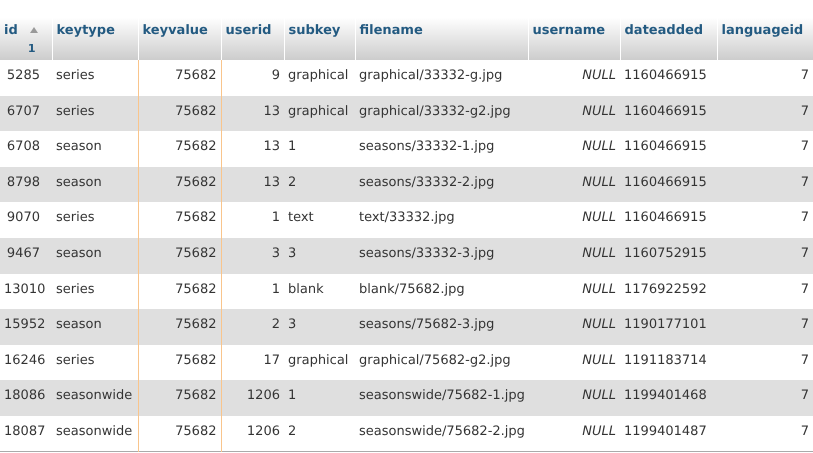 The width and height of the screenshot is (813, 453). What do you see at coordinates (252, 78) in the screenshot?
I see `table-cell: 9` at bounding box center [252, 78].